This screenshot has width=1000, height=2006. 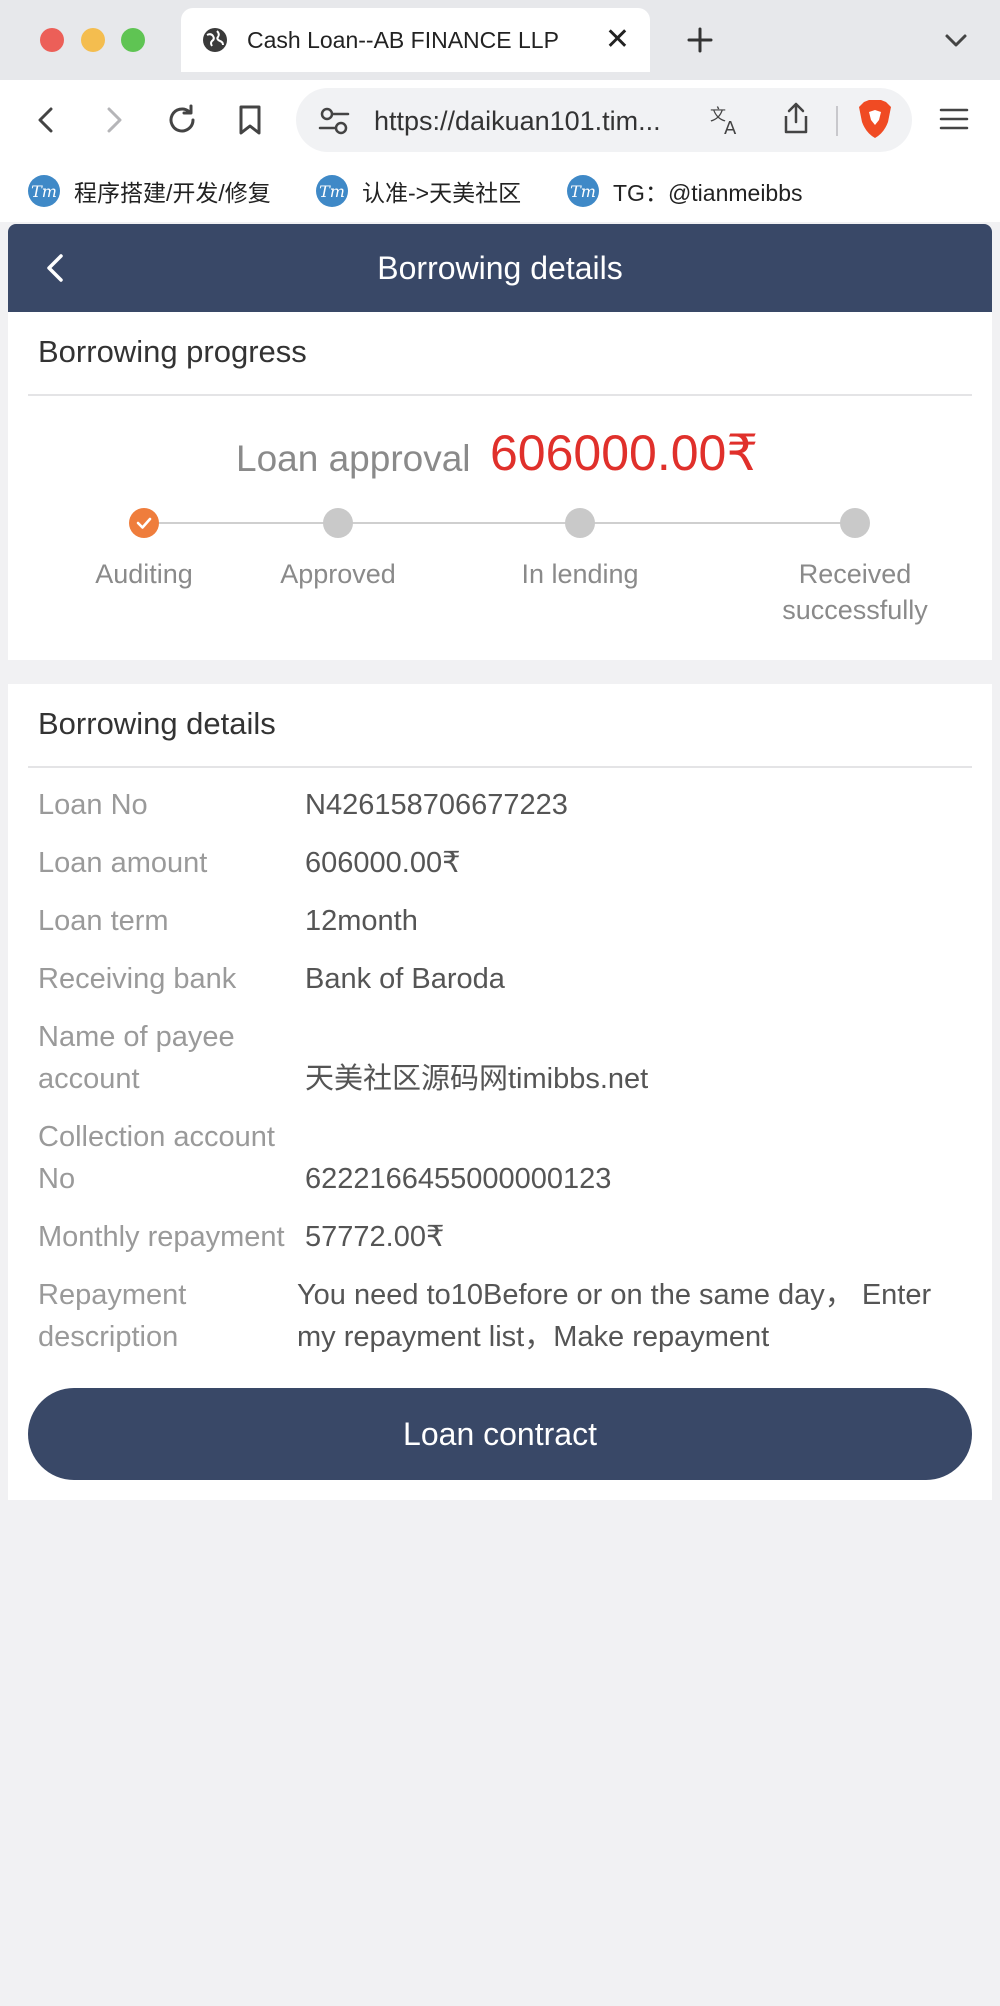 I want to click on back-button, so click(x=46, y=120).